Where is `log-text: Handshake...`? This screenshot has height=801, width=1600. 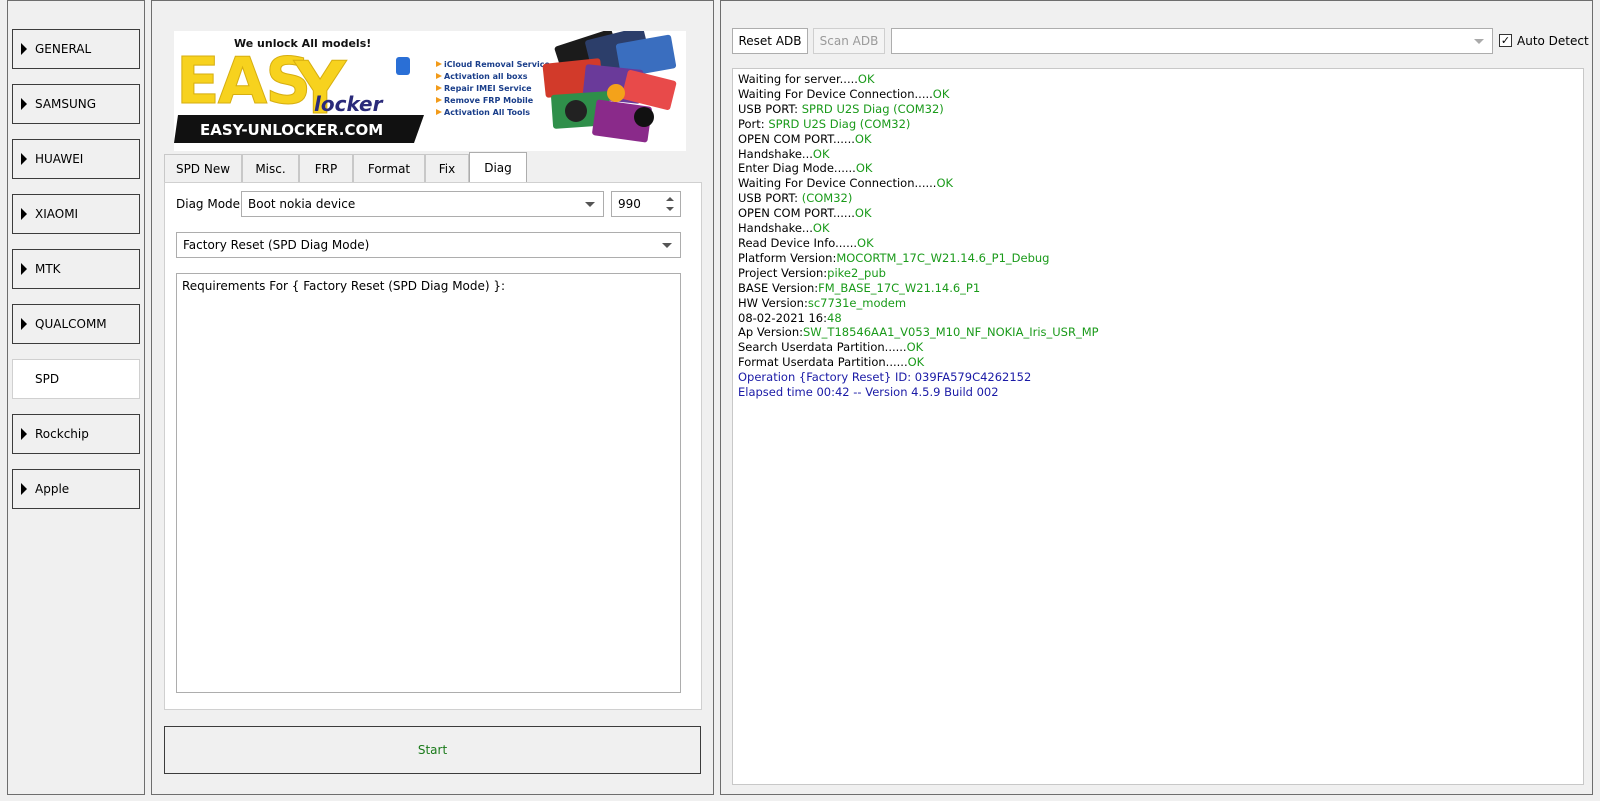
log-text: Handshake... is located at coordinates (775, 153).